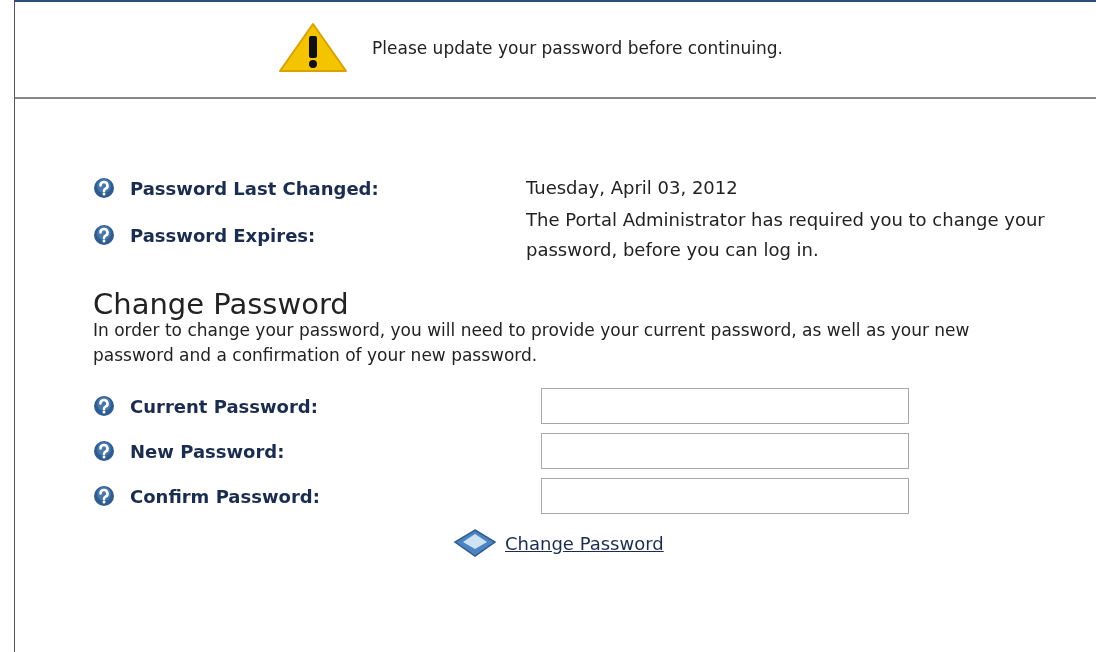 The width and height of the screenshot is (1096, 652). What do you see at coordinates (254, 188) in the screenshot?
I see `info-label: Password Last Changed:` at bounding box center [254, 188].